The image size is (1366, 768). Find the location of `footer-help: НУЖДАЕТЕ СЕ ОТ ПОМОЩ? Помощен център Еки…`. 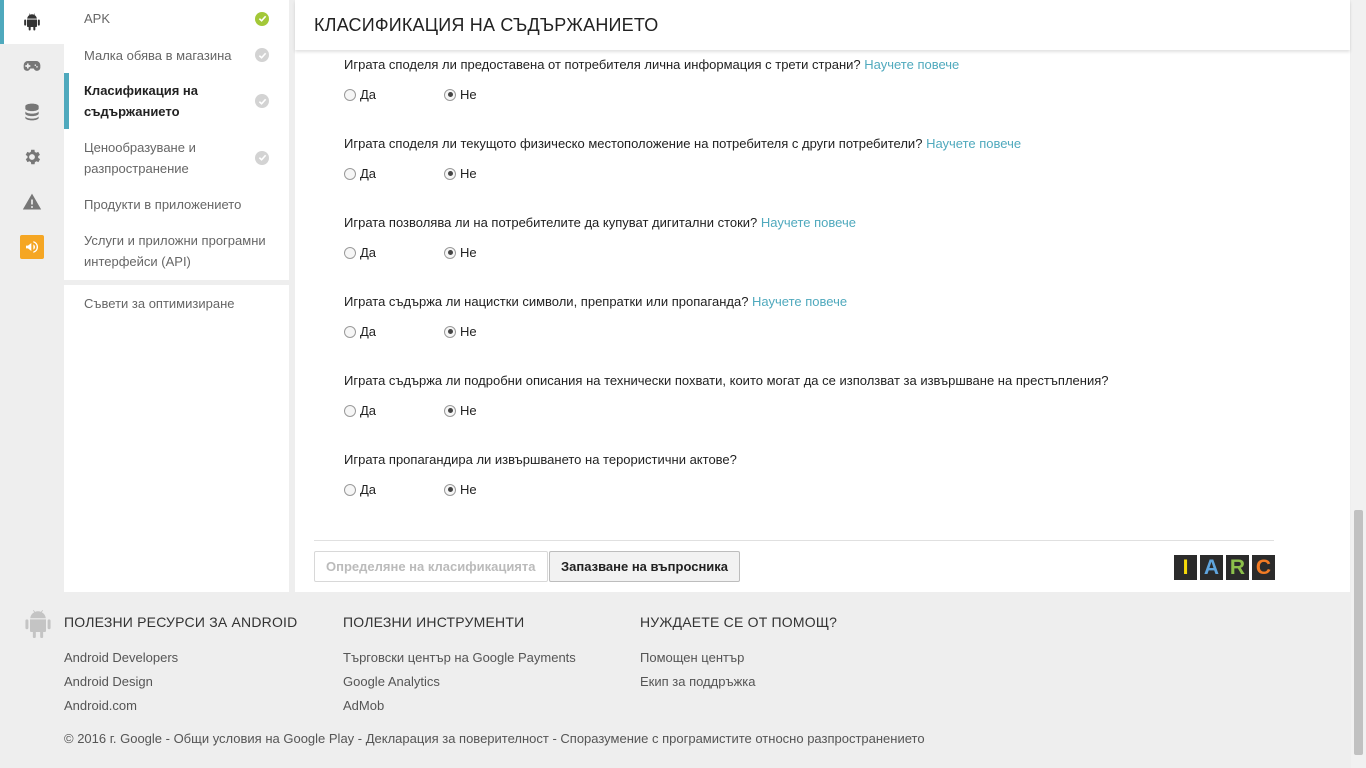

footer-help: НУЖДАЕТЕ СЕ ОТ ПОМОЩ? Помощен център Еки… is located at coordinates (738, 654).